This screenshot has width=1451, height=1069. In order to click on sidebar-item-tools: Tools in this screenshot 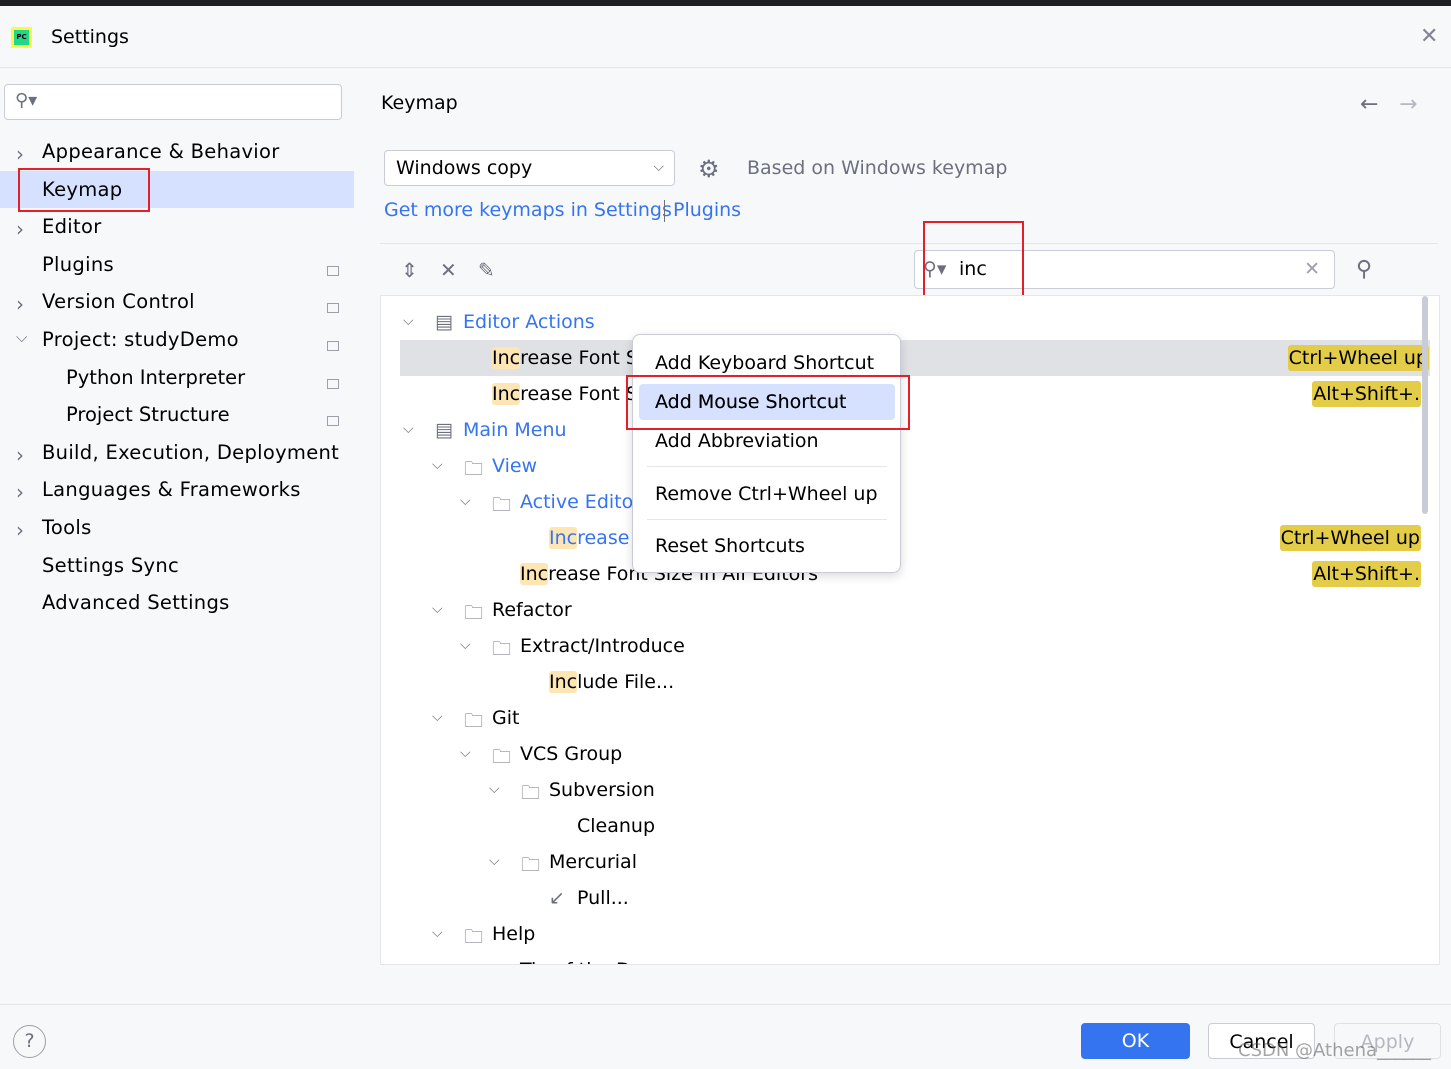, I will do `click(67, 527)`.